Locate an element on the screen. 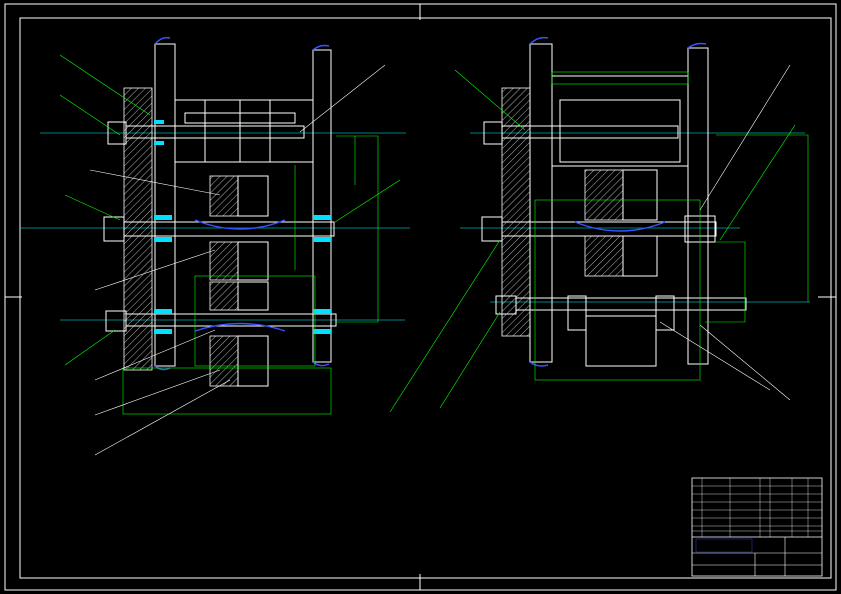  title-block is located at coordinates (757, 527).